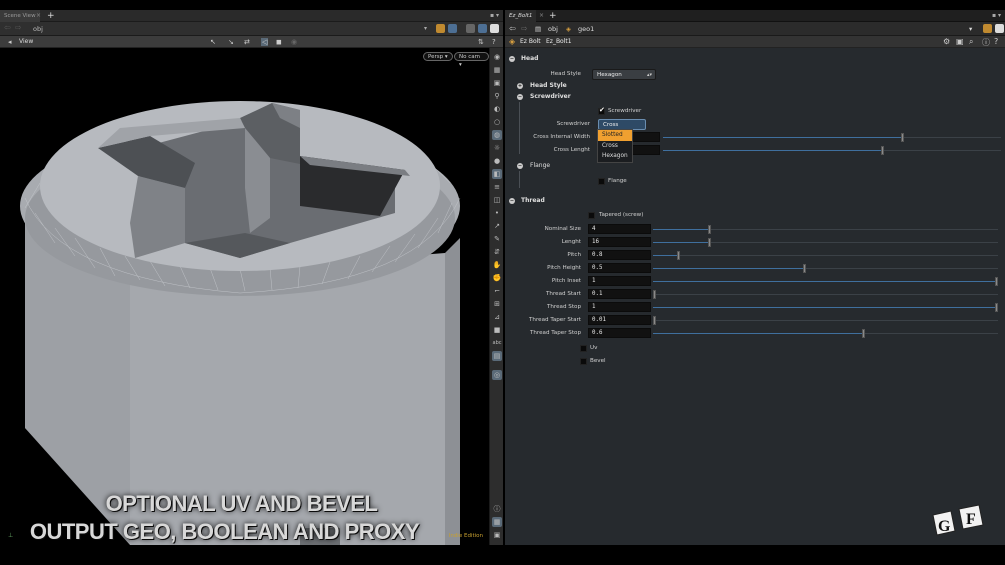 The image size is (1005, 565). Describe the element at coordinates (520, 86) in the screenshot. I see `folder-expand-icon: +` at that location.